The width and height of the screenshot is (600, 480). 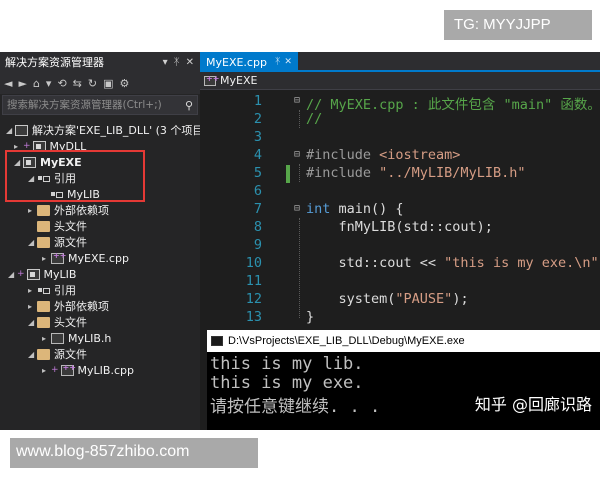 I want to click on tree-item-solution: ◢ 解决方案'EXE_LIB_DLL' (3 个项目), so click(x=107, y=130).